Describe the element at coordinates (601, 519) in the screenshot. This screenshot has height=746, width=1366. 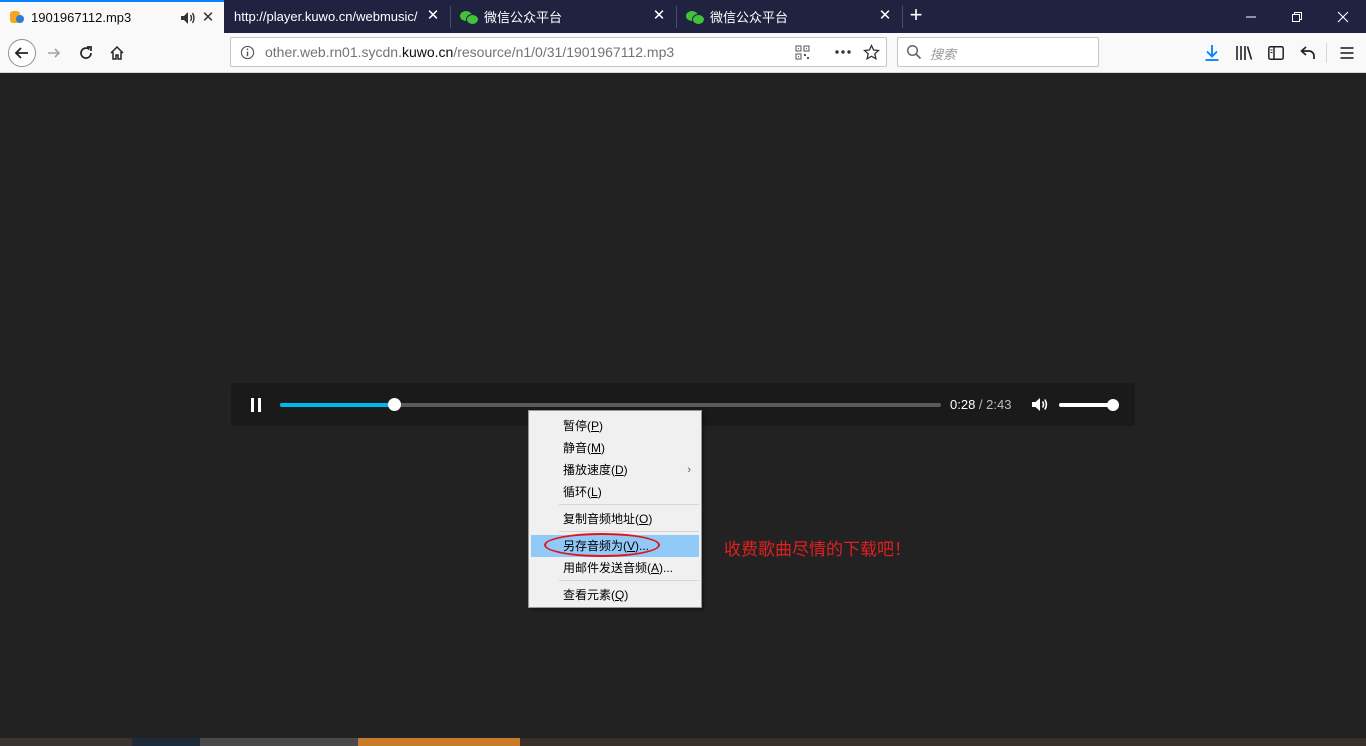
I see `menu-item-label: 复制音频地址(` at that location.